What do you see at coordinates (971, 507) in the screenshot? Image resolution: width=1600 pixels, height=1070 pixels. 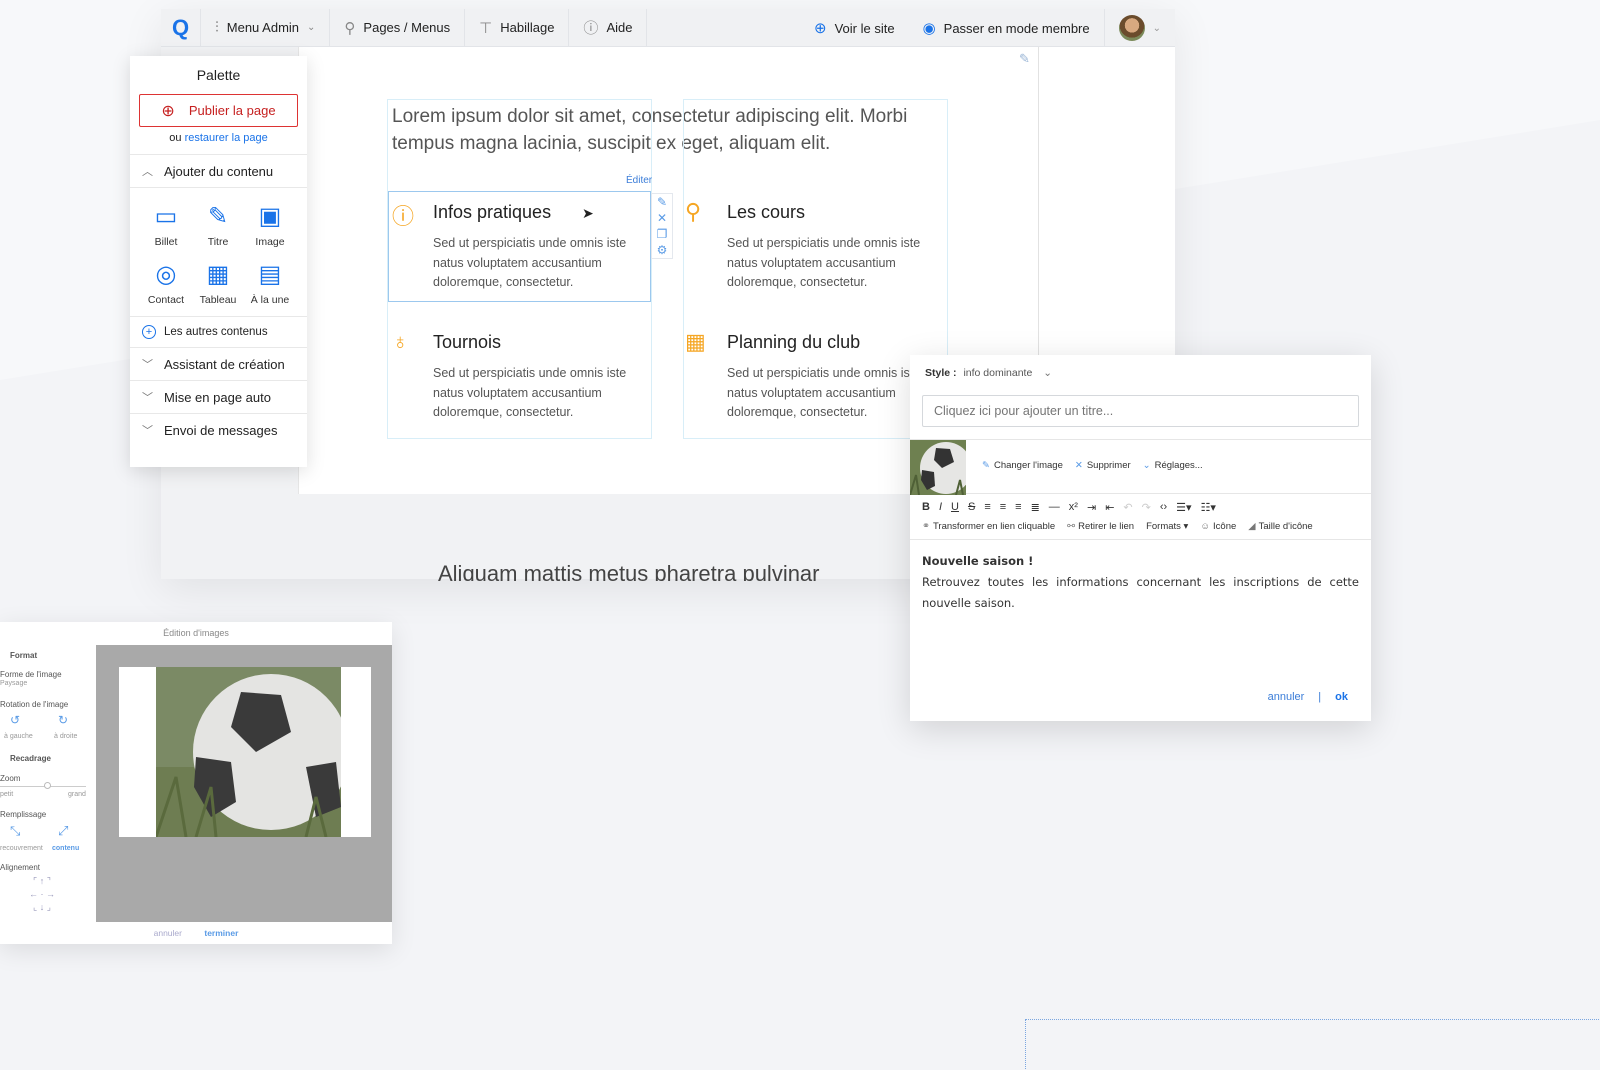 I see `strikethrough-icon: S` at bounding box center [971, 507].